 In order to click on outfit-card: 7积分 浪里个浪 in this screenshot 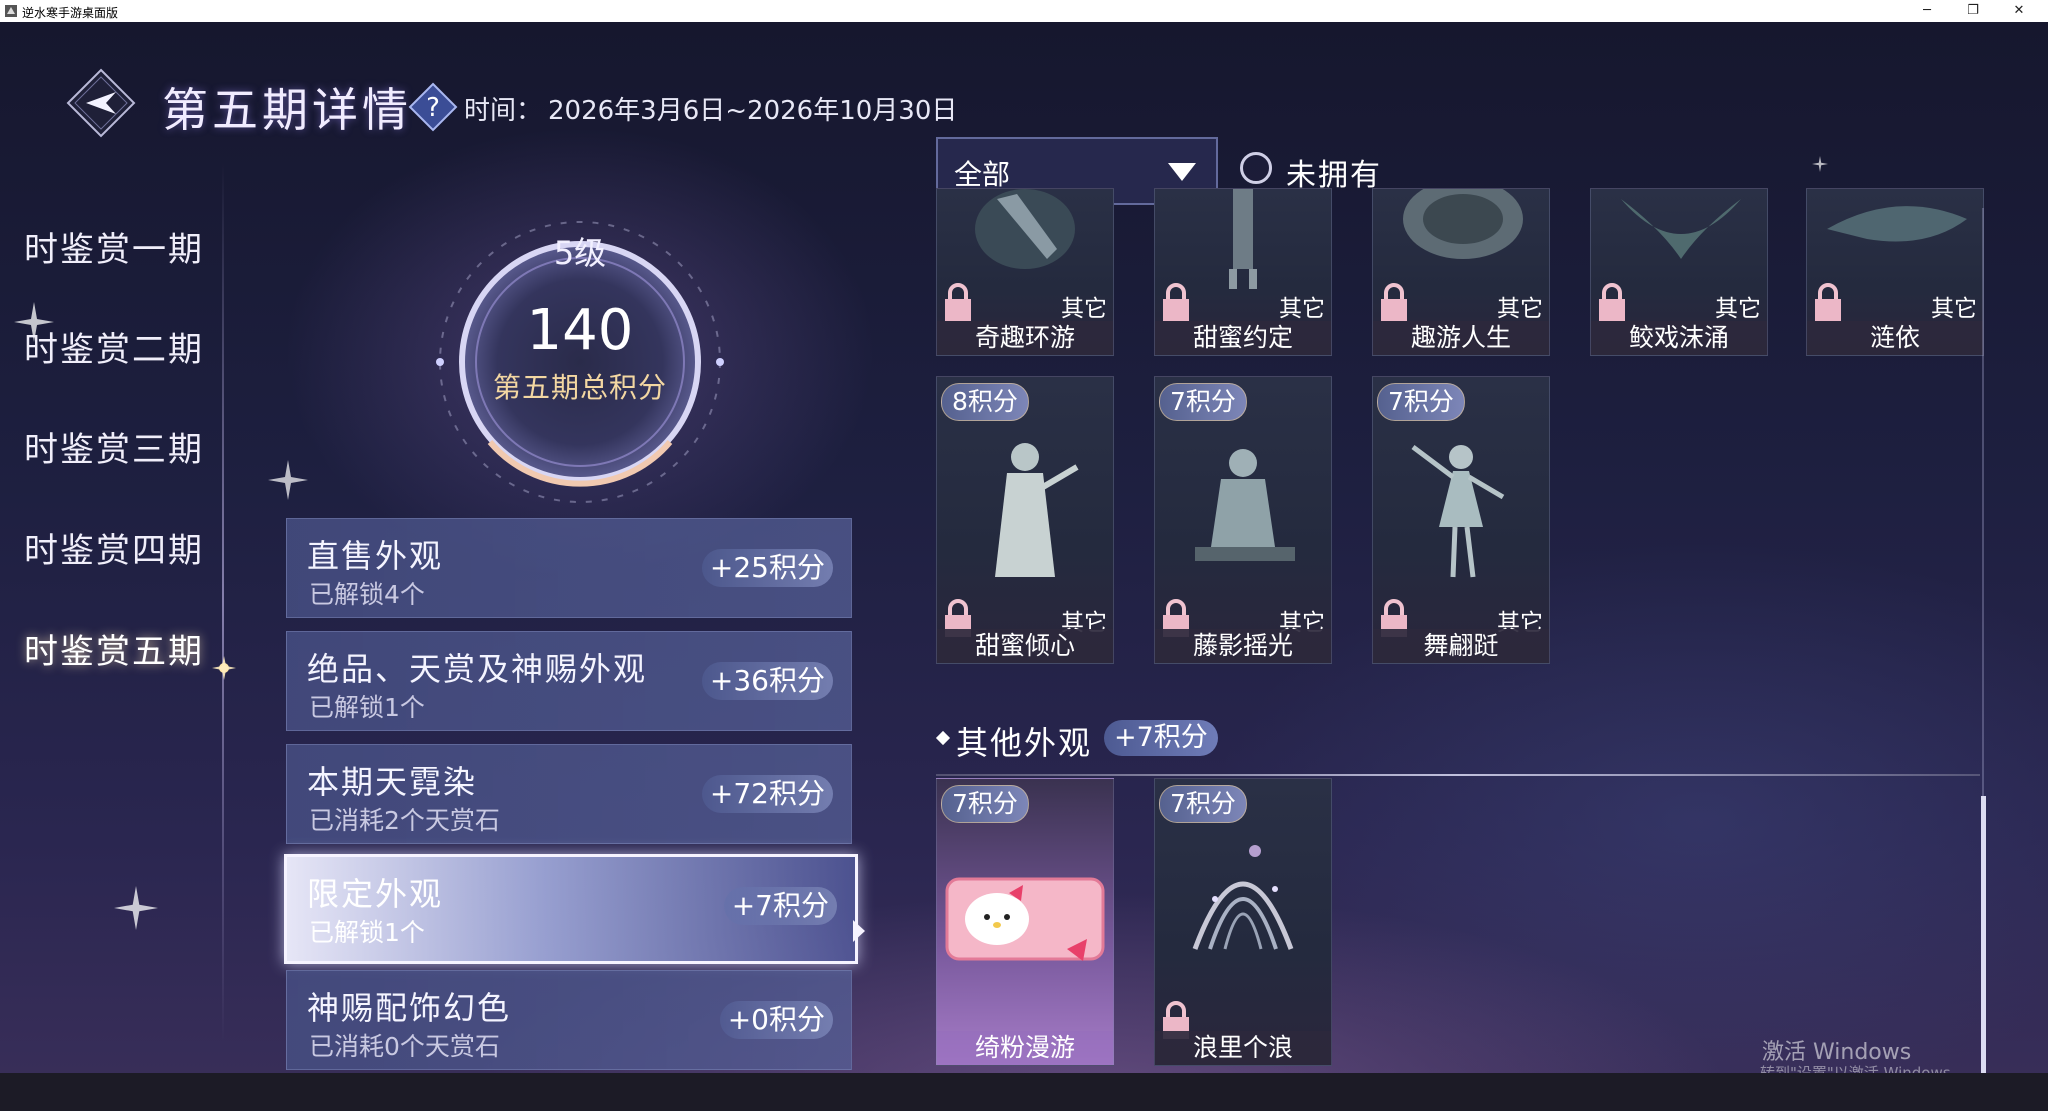, I will do `click(1243, 922)`.